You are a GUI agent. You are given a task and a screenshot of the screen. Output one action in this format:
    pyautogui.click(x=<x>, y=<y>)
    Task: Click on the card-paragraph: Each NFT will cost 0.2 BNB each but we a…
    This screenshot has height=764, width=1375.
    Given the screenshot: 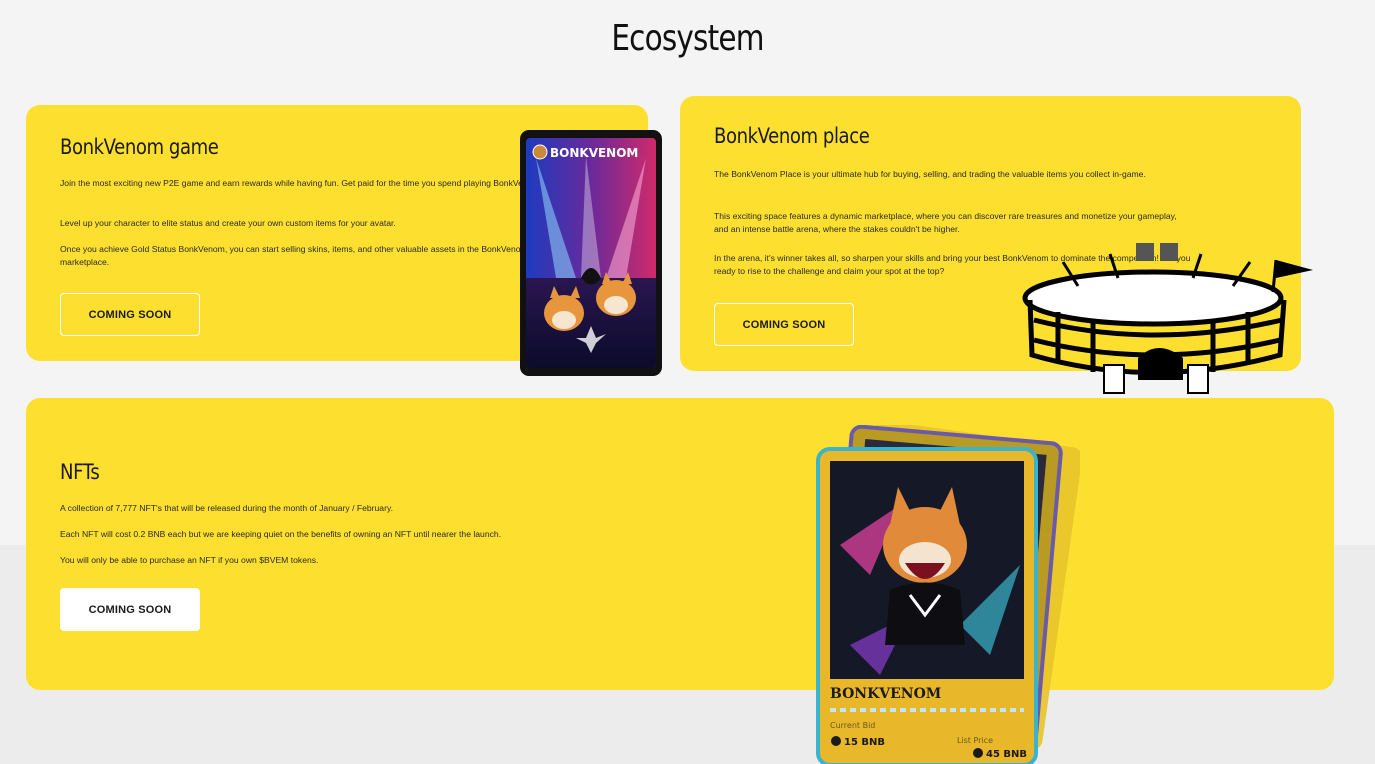 What is the action you would take?
    pyautogui.click(x=281, y=534)
    